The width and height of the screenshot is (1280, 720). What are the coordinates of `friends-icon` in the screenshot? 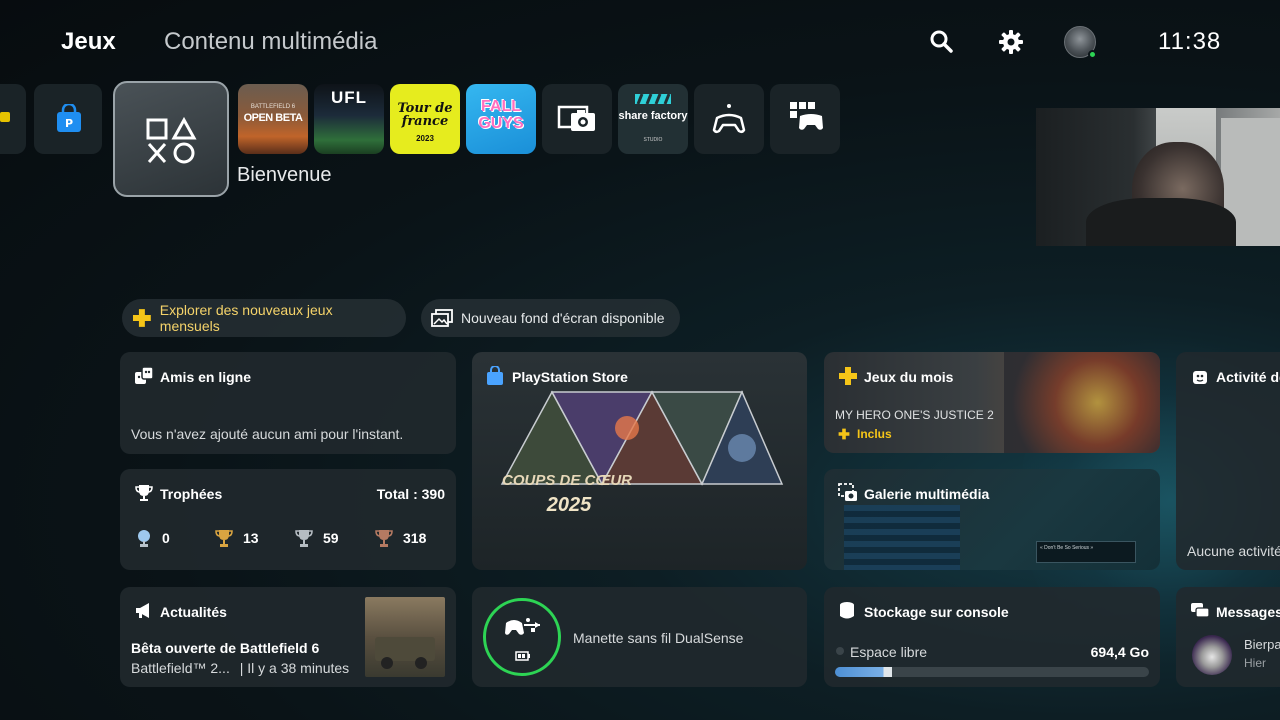 It's located at (144, 375).